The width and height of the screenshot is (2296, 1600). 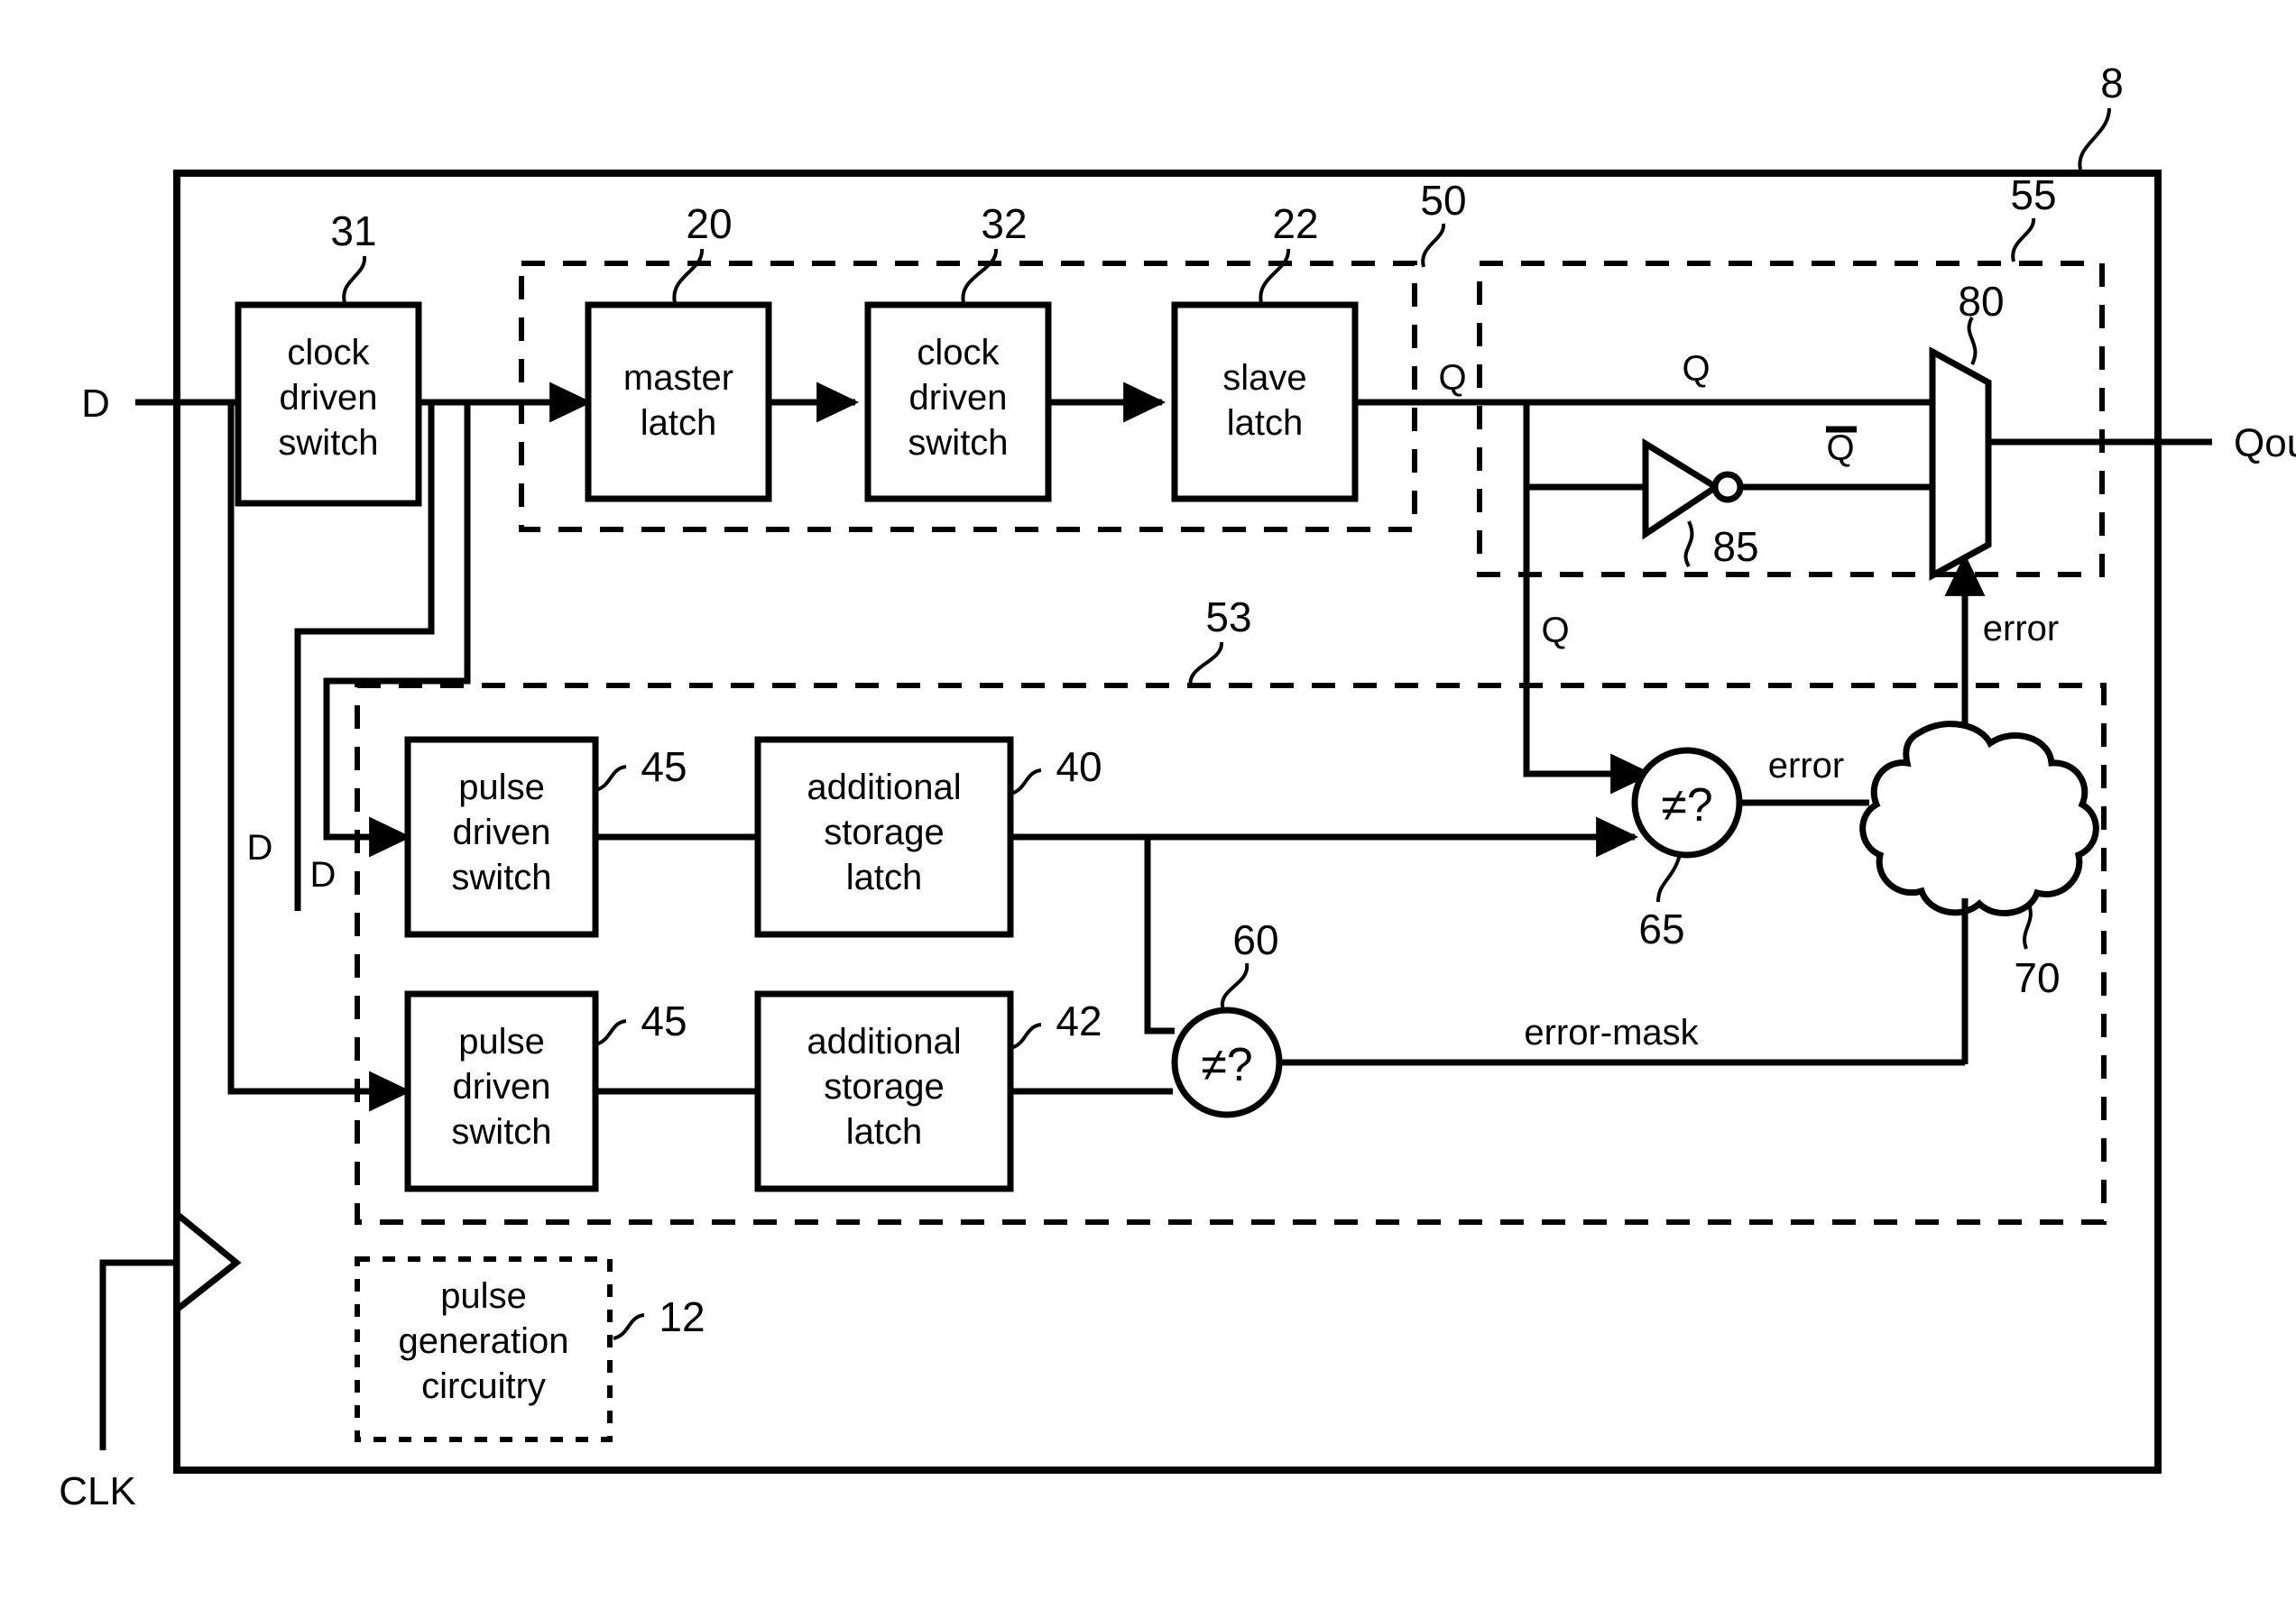 I want to click on block-pulse-top-line-2: driven, so click(x=502, y=832).